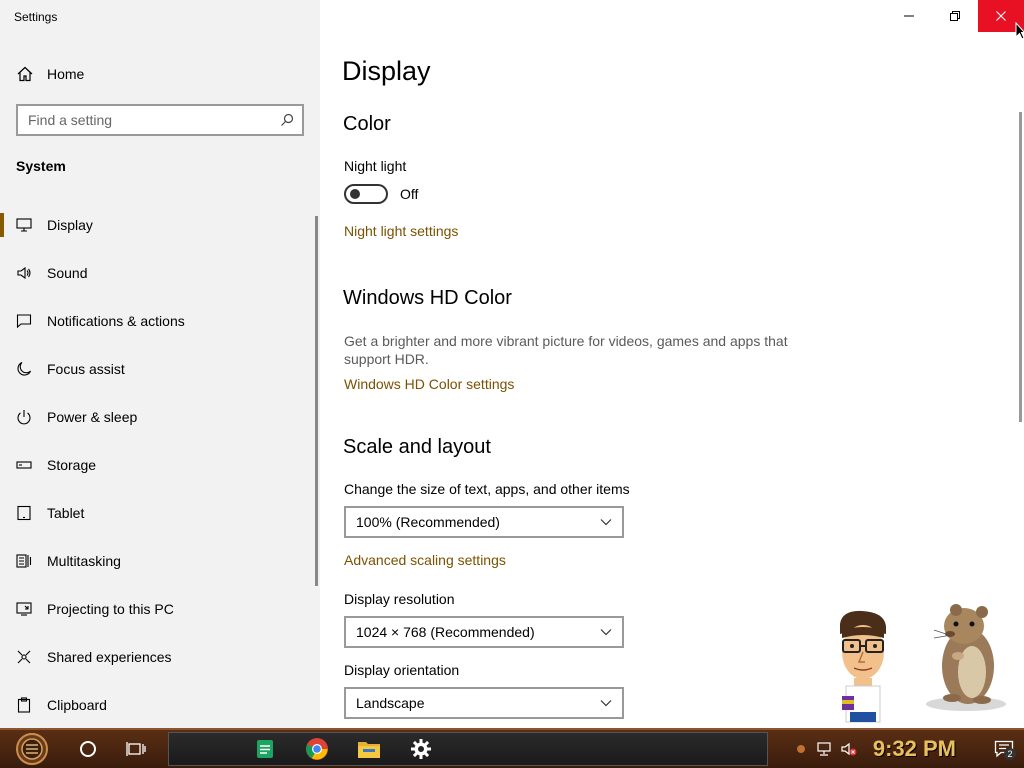 This screenshot has width=1024, height=768. What do you see at coordinates (36, 17) in the screenshot?
I see `window-title: Settings` at bounding box center [36, 17].